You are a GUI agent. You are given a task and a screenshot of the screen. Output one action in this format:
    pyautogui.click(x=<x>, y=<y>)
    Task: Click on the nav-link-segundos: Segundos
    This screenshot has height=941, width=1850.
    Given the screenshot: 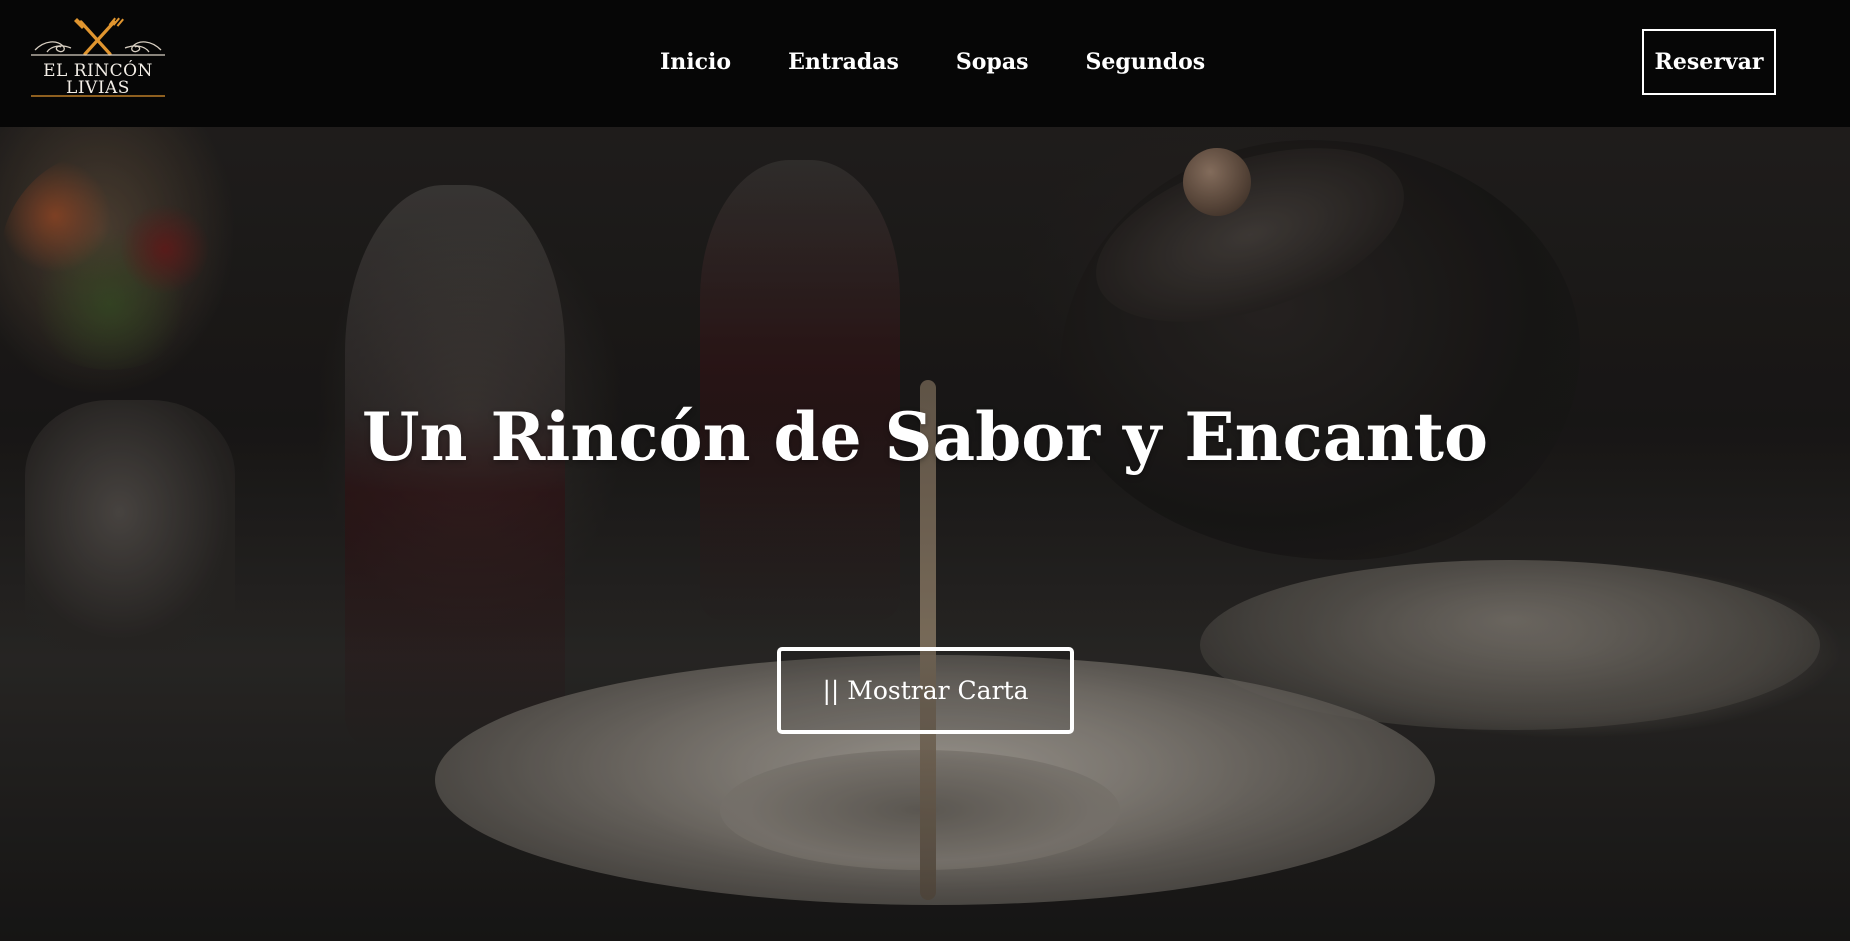 What is the action you would take?
    pyautogui.click(x=1145, y=62)
    